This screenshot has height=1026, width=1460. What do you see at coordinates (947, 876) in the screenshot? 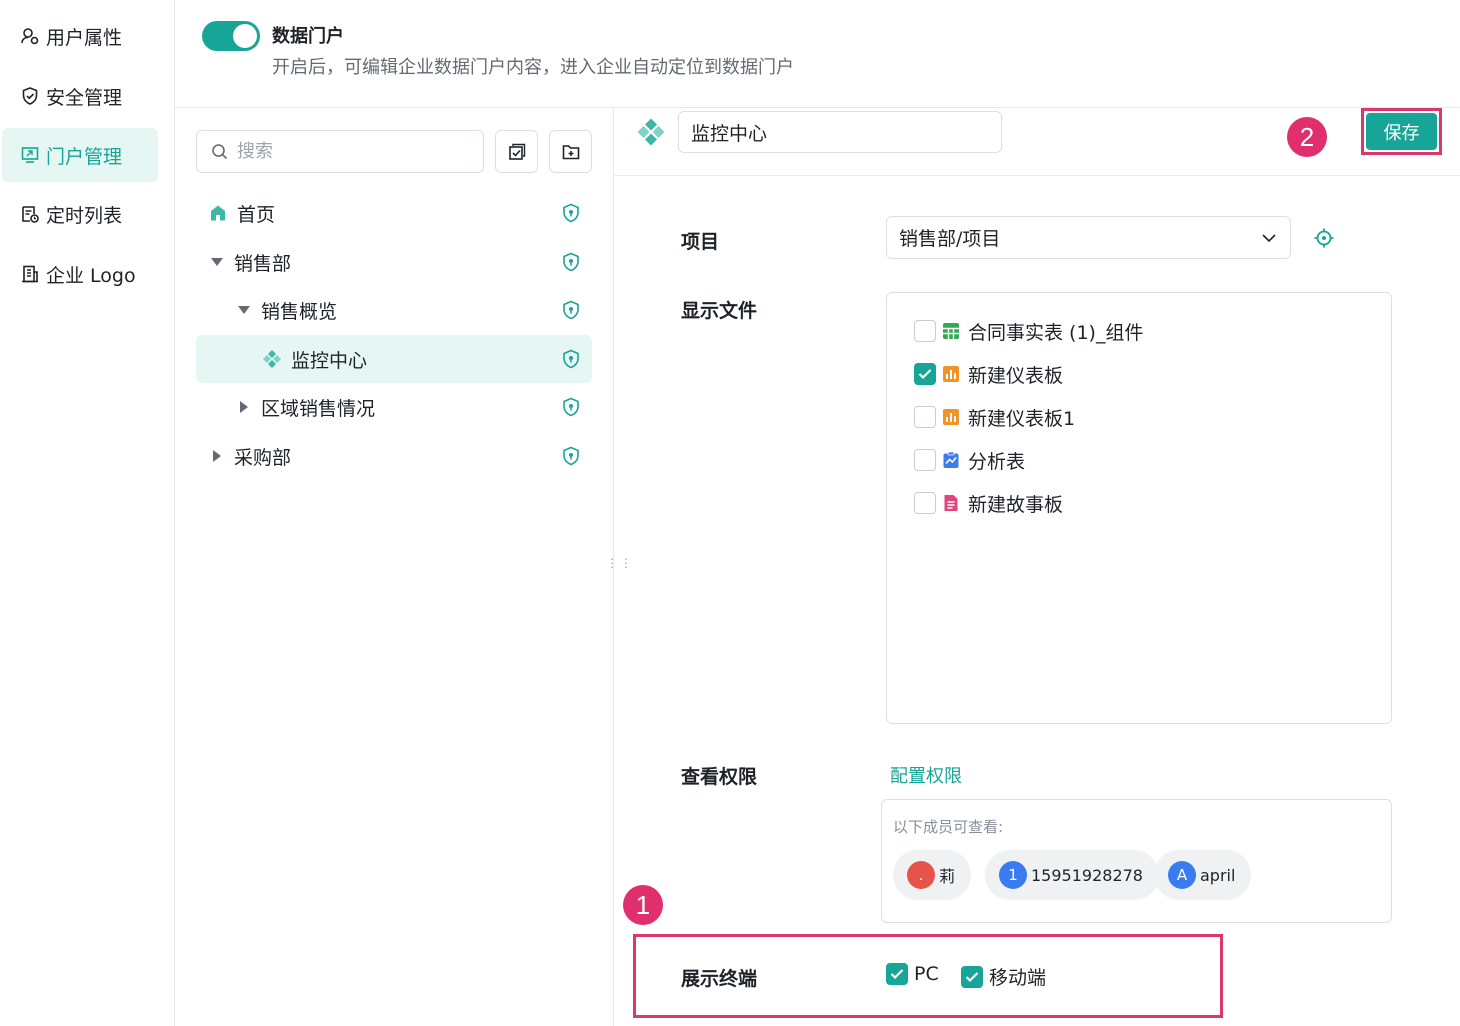
I see `member-name: 莉` at bounding box center [947, 876].